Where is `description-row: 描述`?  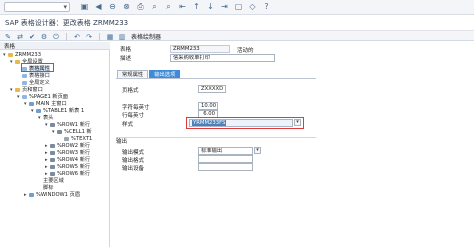 description-row: 描述 is located at coordinates (125, 58).